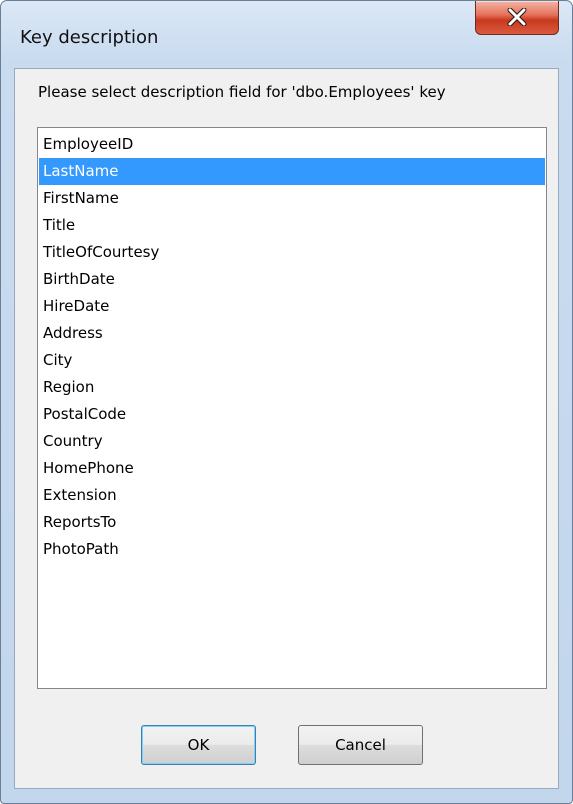 The height and width of the screenshot is (804, 573). Describe the element at coordinates (292, 468) in the screenshot. I see `list-item: HomePhone` at that location.